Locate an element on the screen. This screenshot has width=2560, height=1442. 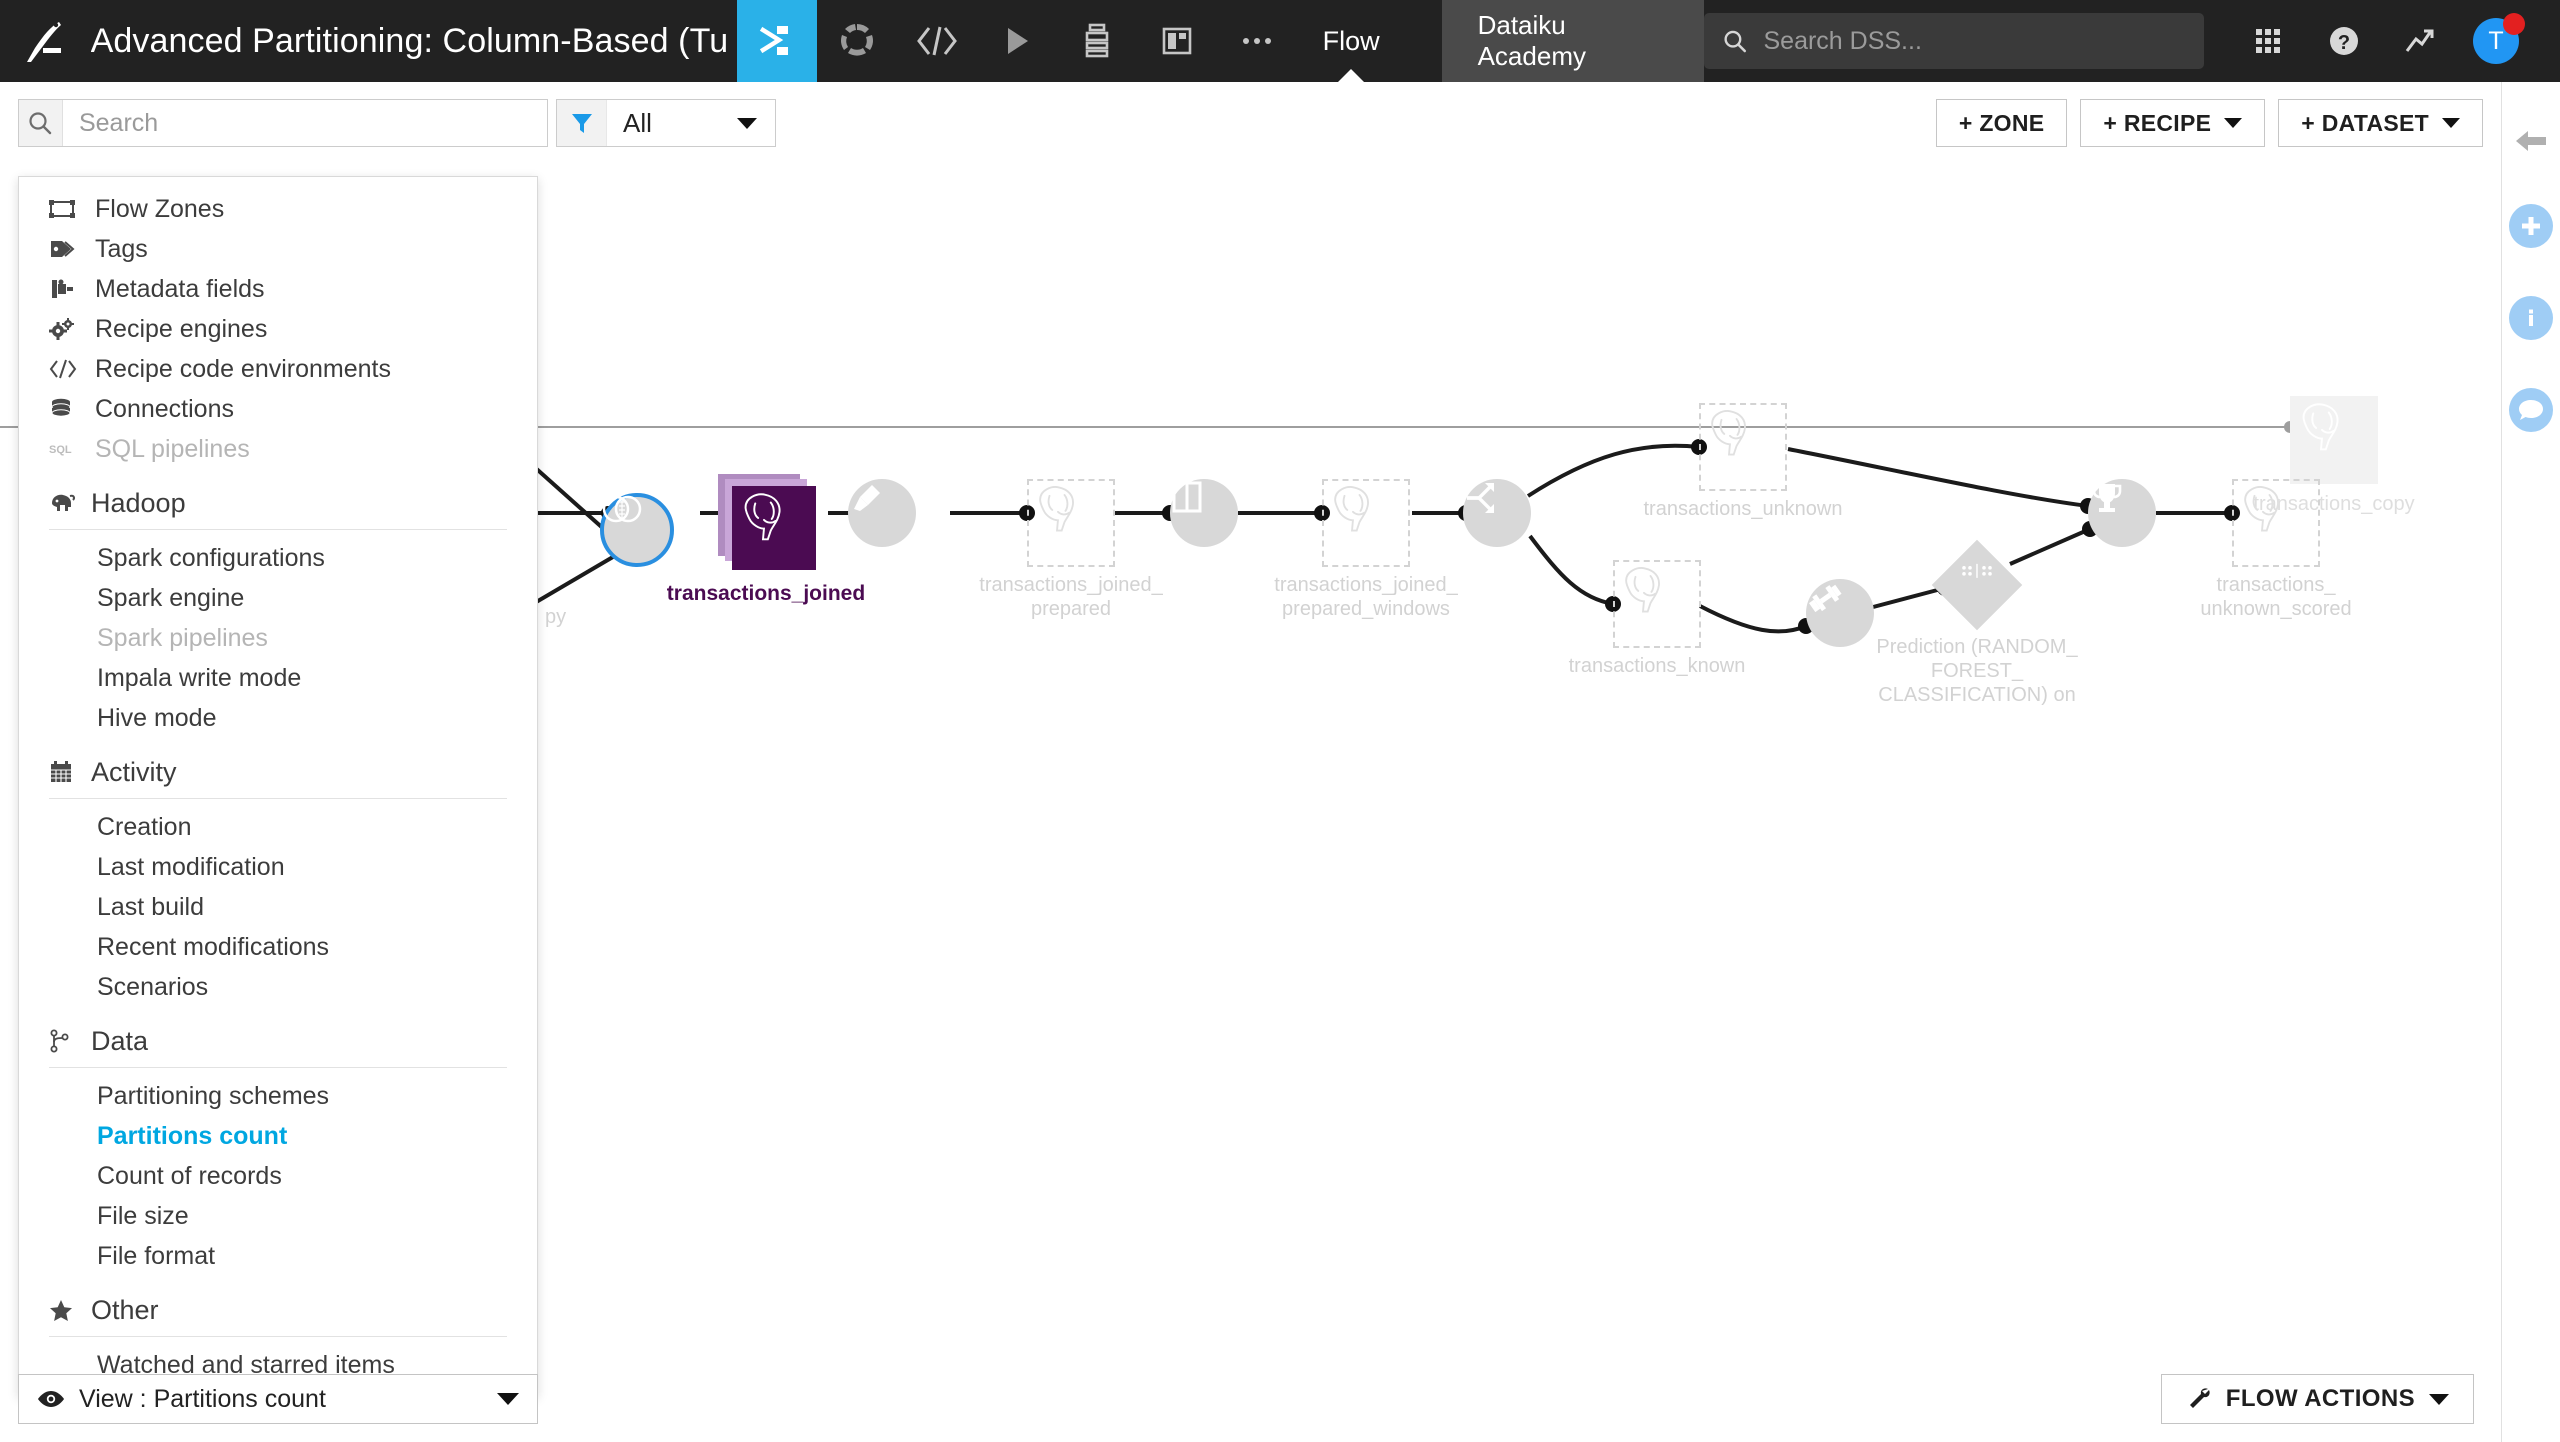
arrow-left-icon is located at coordinates (2531, 141).